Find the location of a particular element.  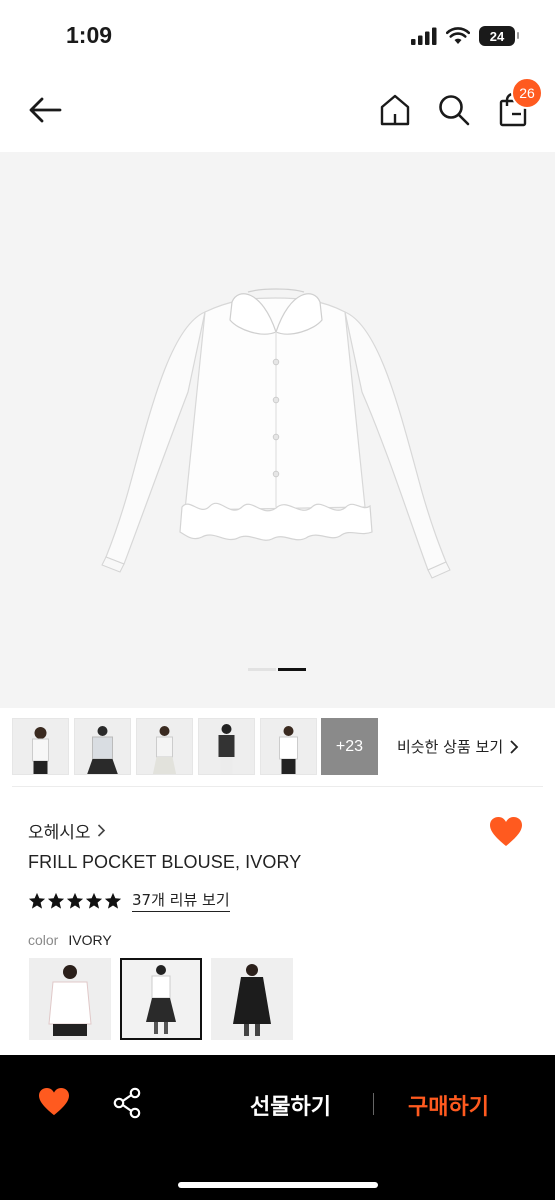

rating-row: 37개 리뷰 보기 is located at coordinates (129, 900).